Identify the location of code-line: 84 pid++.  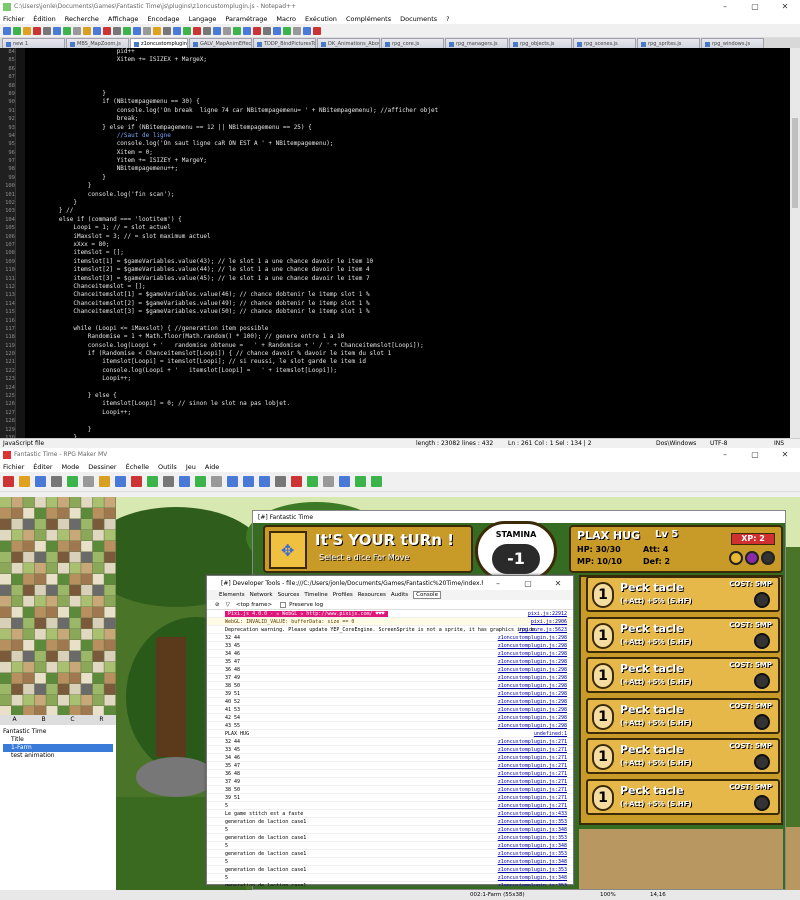
(395, 52).